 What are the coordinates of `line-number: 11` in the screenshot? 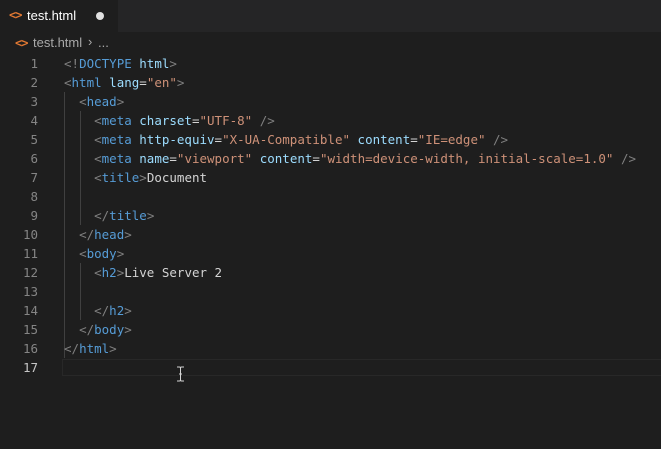 It's located at (30, 253).